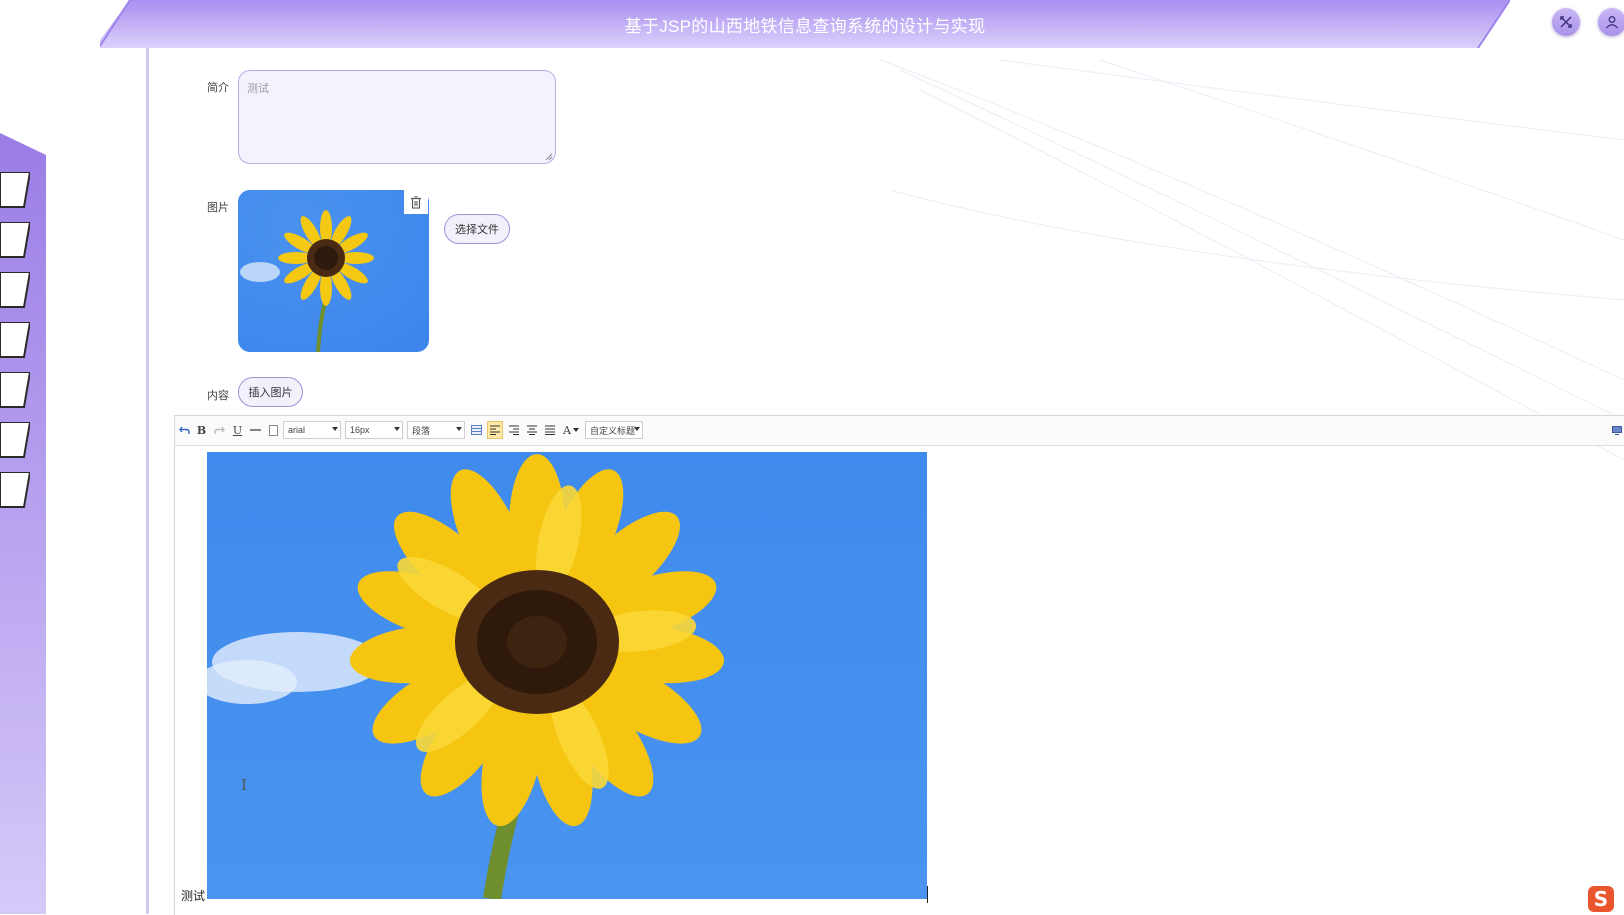 The height and width of the screenshot is (915, 1624). I want to click on content-divider, so click(147, 481).